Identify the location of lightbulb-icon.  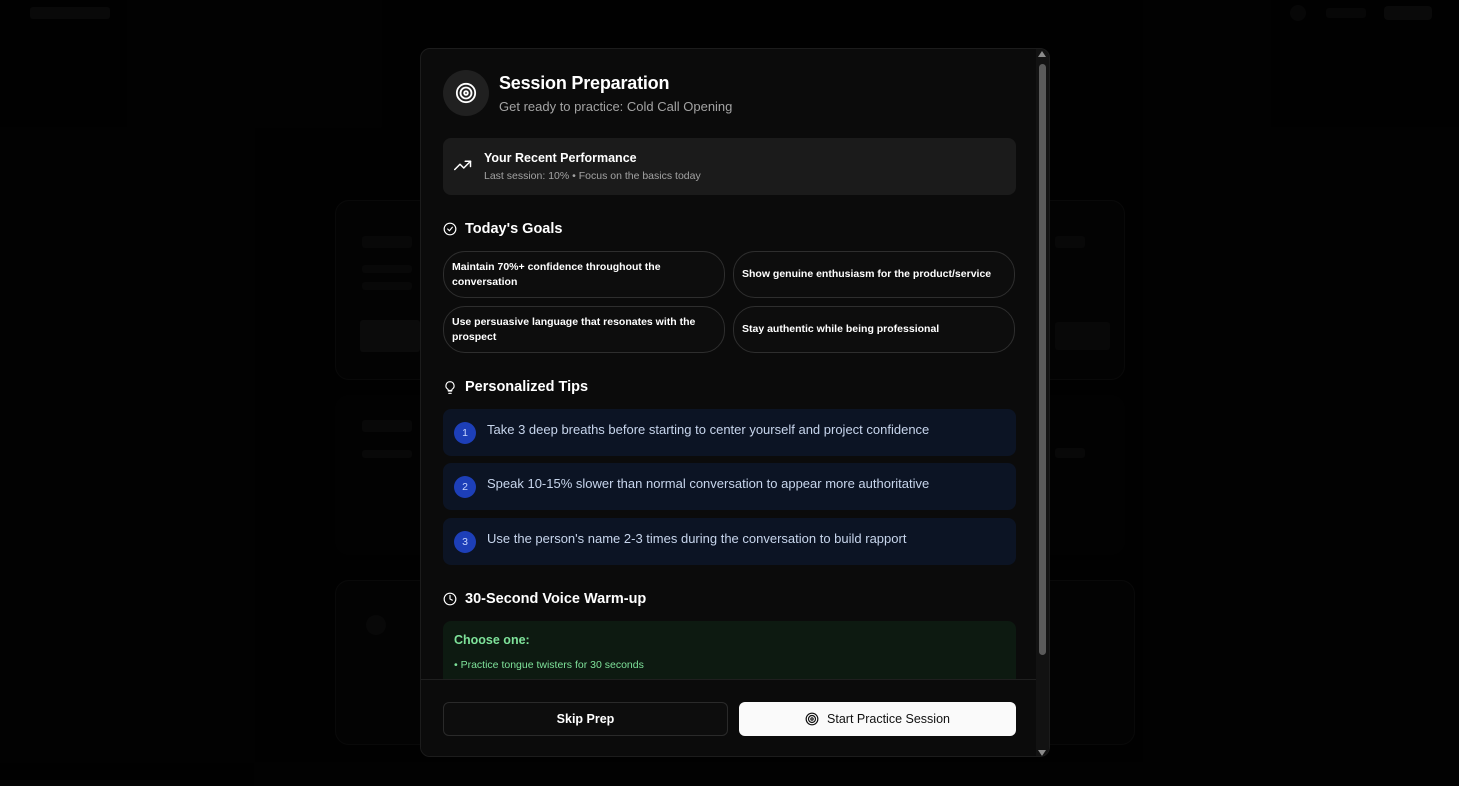
(450, 387).